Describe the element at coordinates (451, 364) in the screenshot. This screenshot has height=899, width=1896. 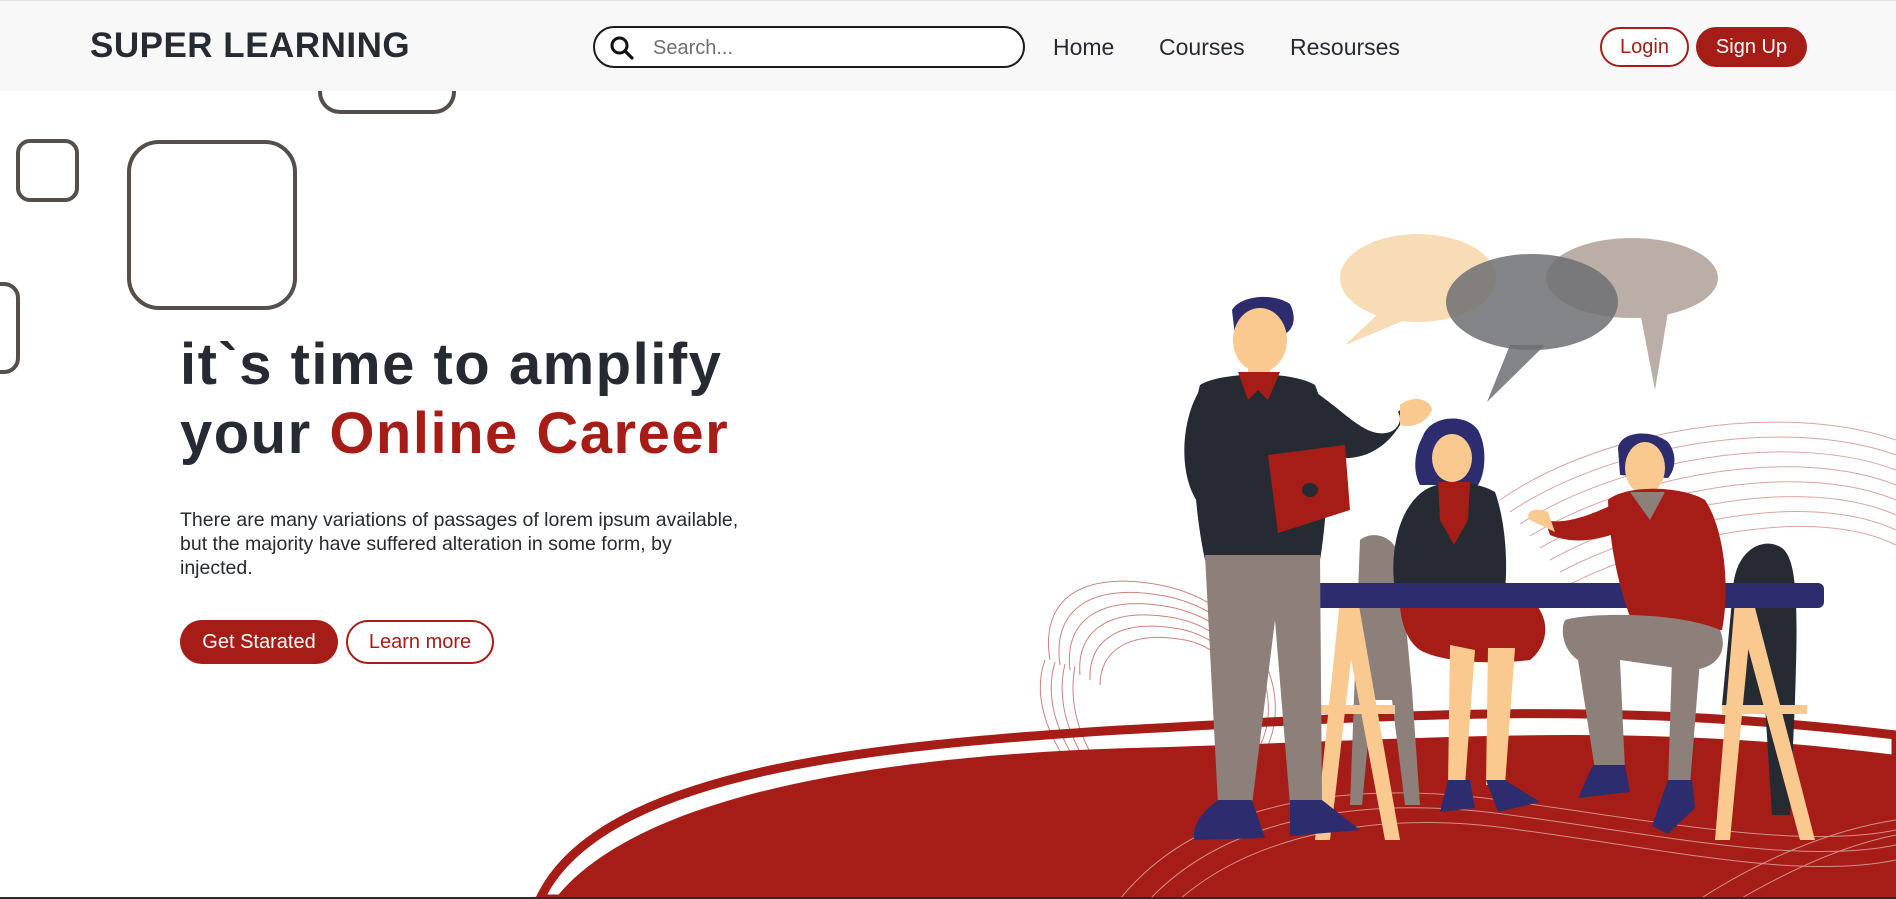
I see `hero-title-line1: it`s time to amplify` at that location.